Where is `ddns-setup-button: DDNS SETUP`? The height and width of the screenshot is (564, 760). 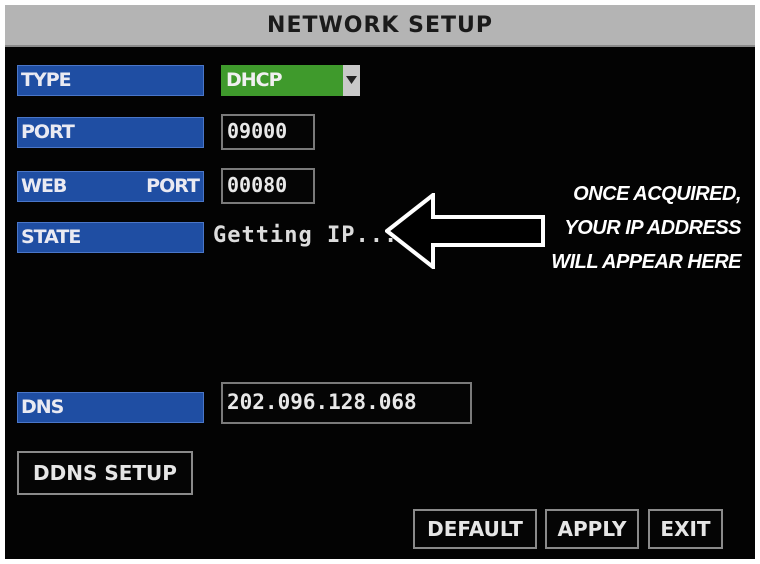
ddns-setup-button: DDNS SETUP is located at coordinates (105, 473).